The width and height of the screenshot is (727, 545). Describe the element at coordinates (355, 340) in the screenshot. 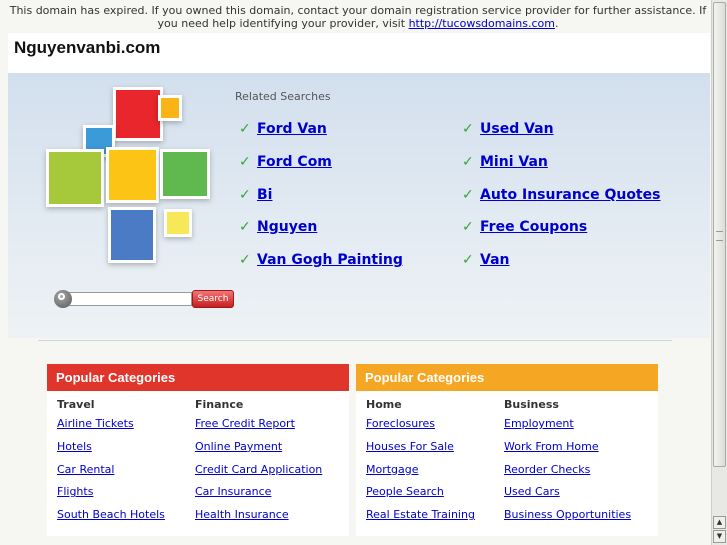

I see `divider` at that location.